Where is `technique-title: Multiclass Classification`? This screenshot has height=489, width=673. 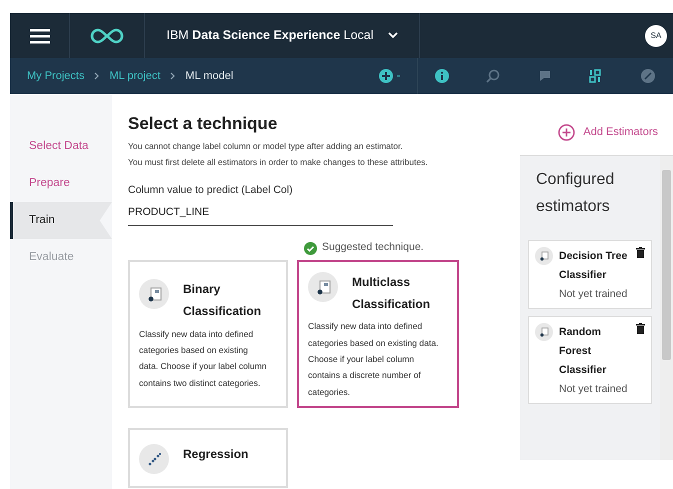 technique-title: Multiclass Classification is located at coordinates (392, 293).